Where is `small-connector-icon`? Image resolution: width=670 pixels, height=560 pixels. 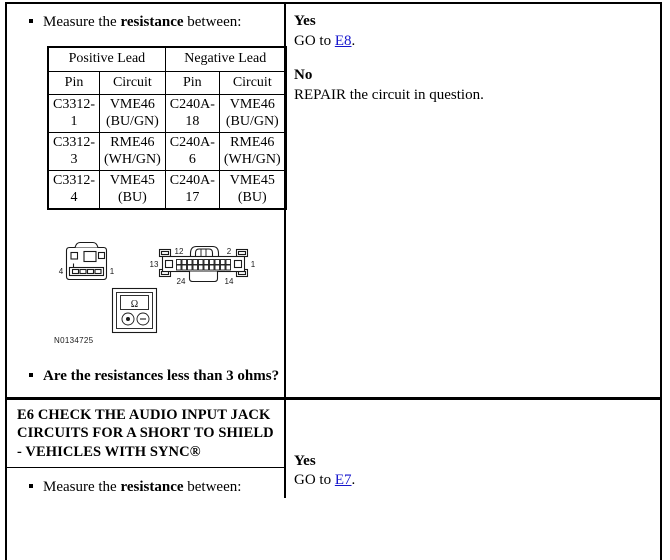 small-connector-icon is located at coordinates (86, 261).